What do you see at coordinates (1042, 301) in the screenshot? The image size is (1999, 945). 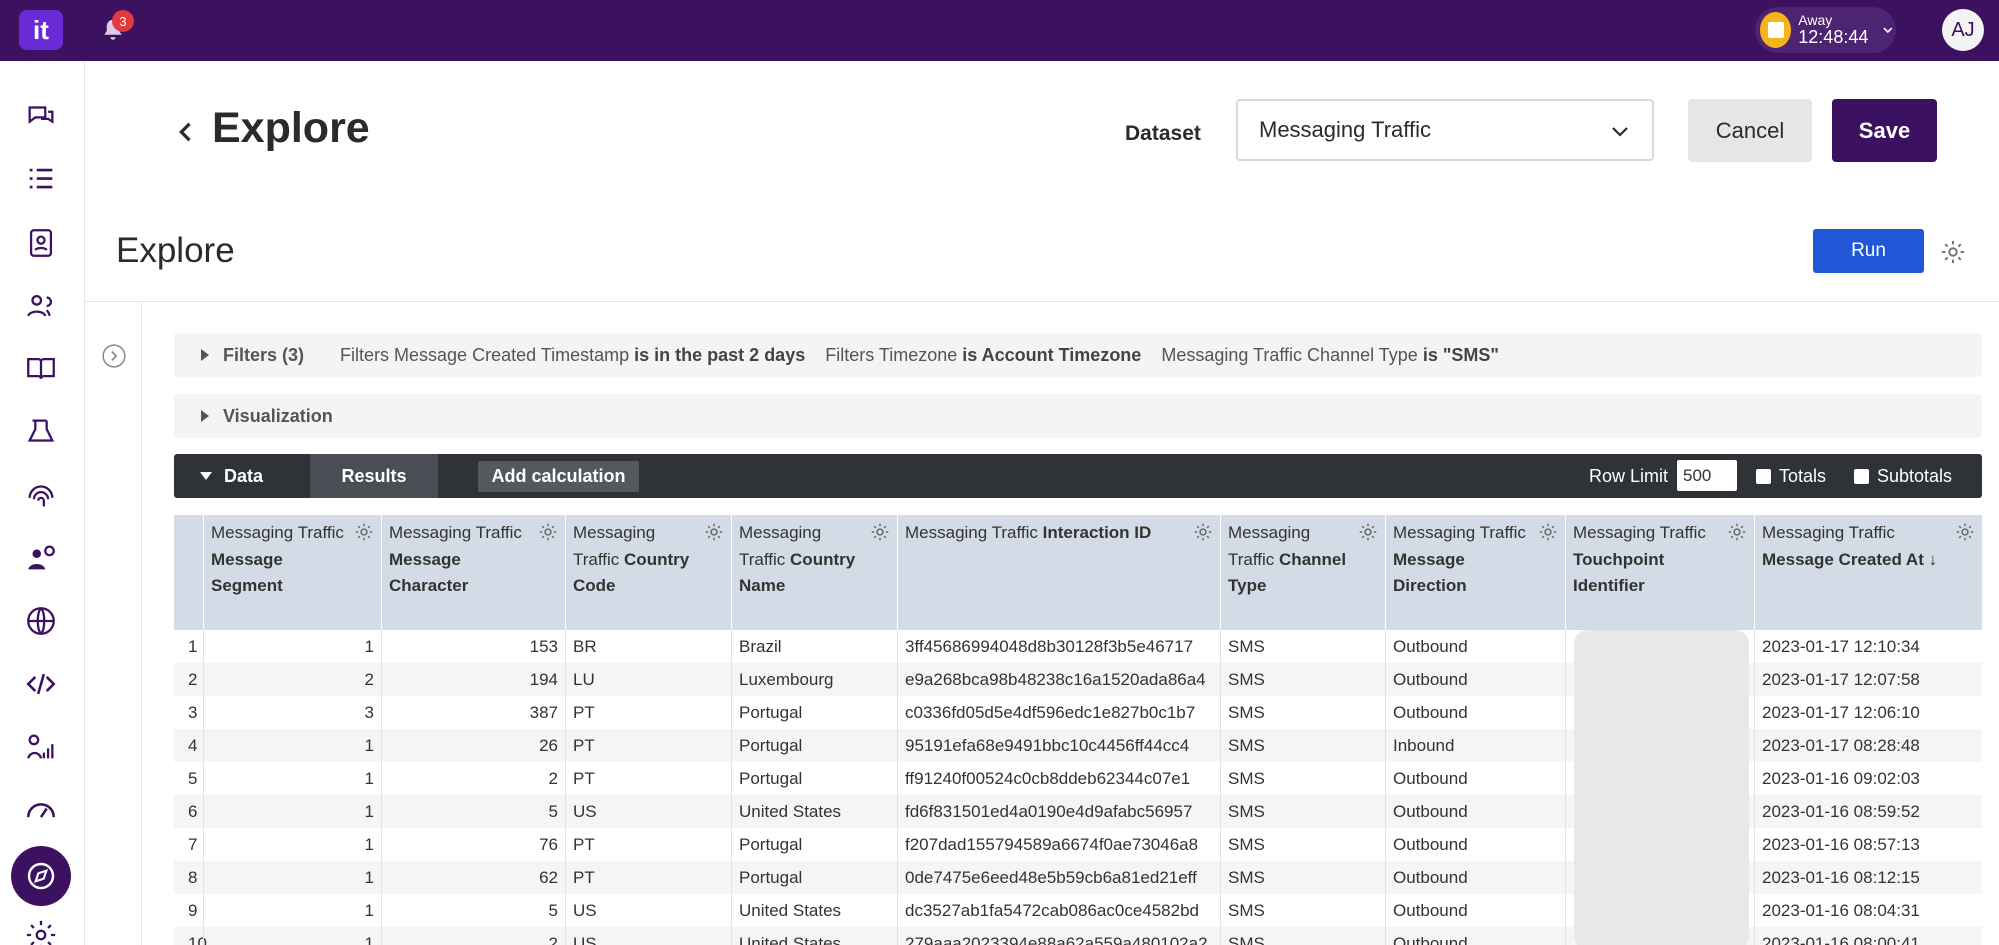 I see `divider` at bounding box center [1042, 301].